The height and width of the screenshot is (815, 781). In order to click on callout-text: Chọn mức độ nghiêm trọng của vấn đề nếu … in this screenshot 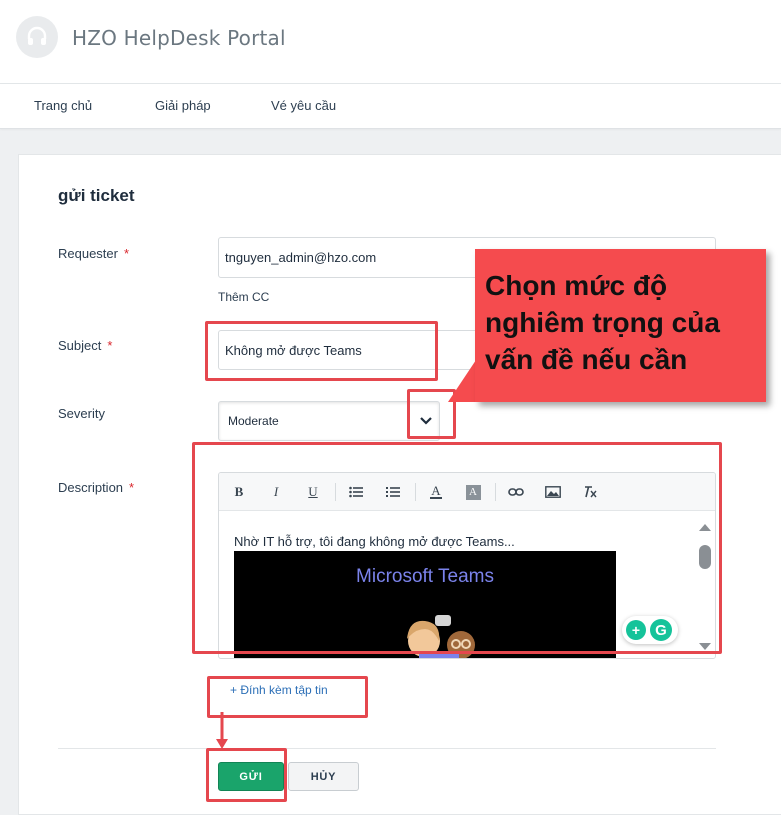, I will do `click(602, 322)`.